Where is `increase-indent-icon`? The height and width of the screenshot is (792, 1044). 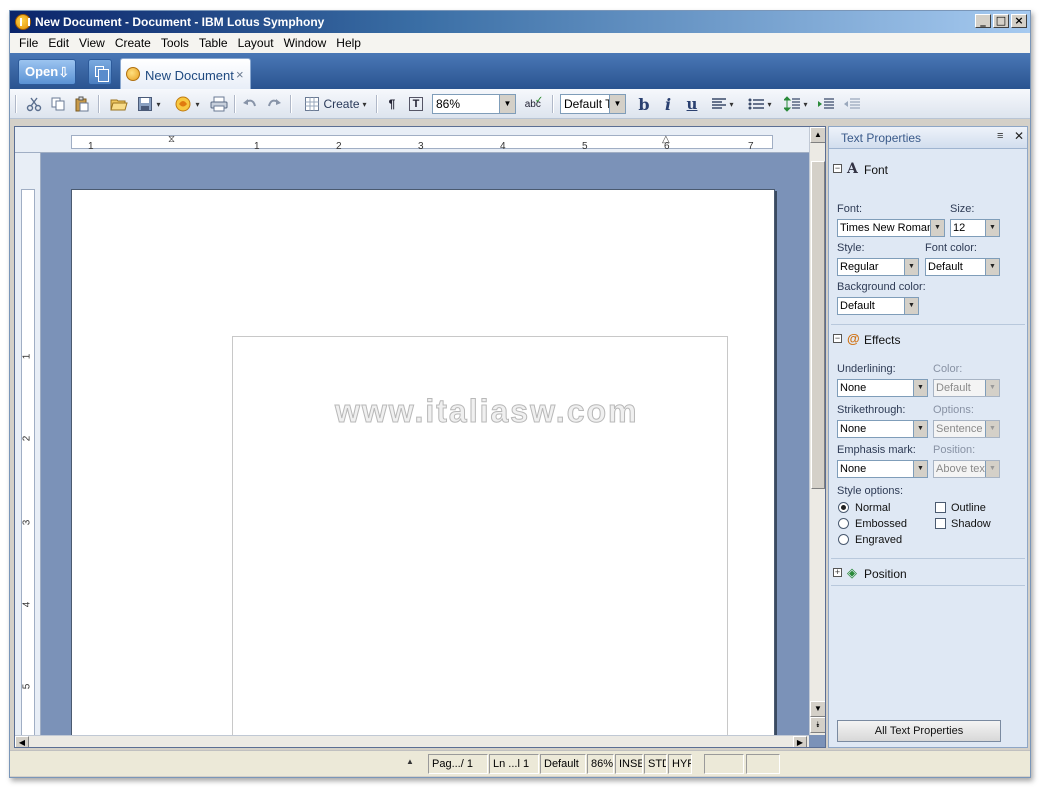
increase-indent-icon is located at coordinates (826, 104).